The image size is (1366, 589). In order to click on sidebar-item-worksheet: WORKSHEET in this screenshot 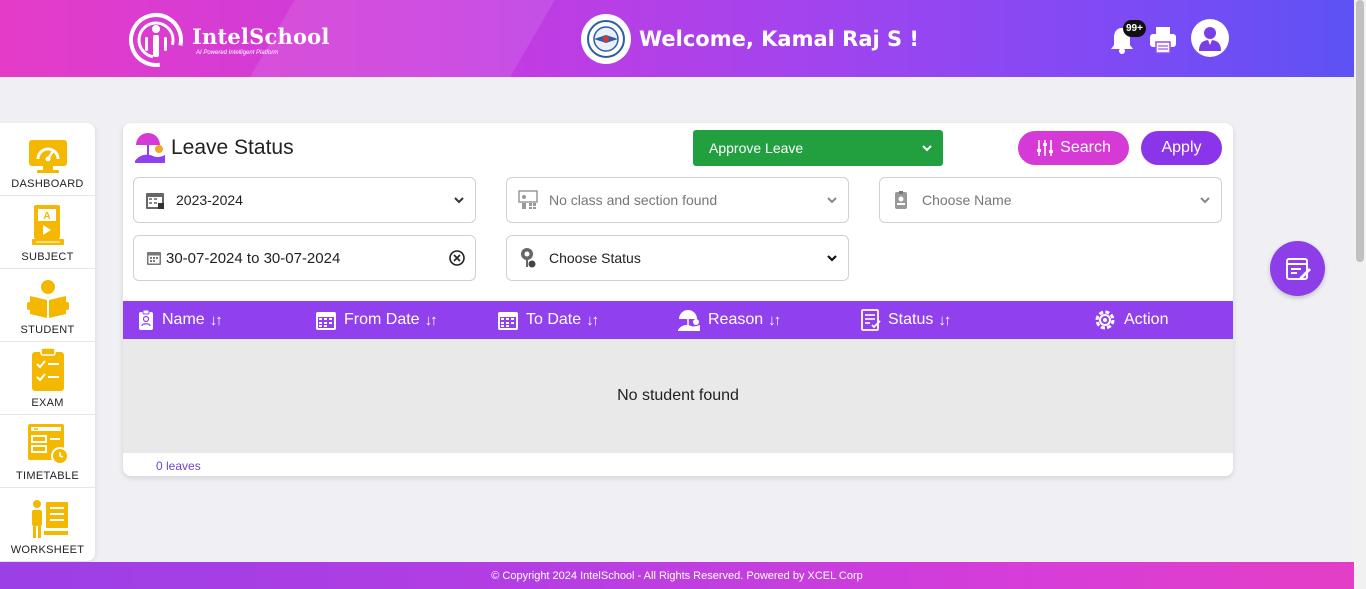, I will do `click(47, 524)`.